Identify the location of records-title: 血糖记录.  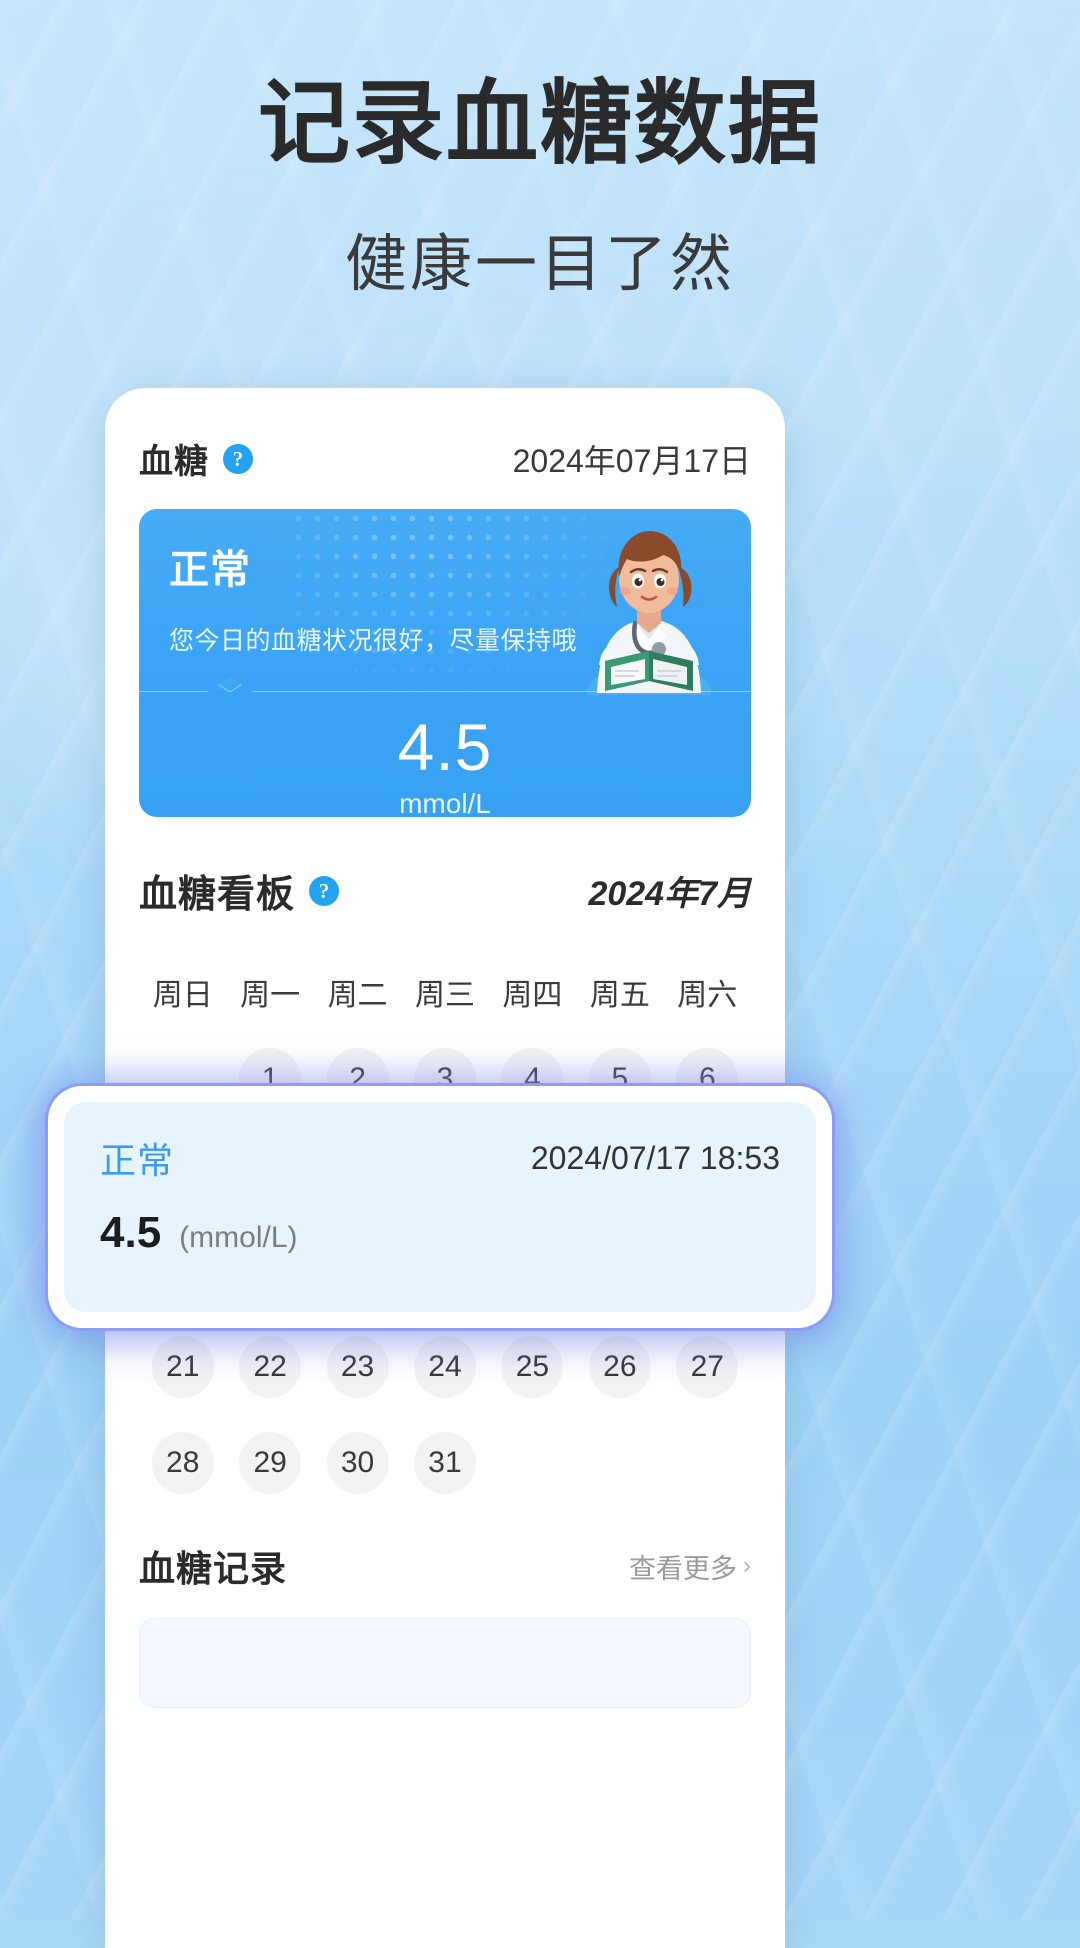
(213, 1568).